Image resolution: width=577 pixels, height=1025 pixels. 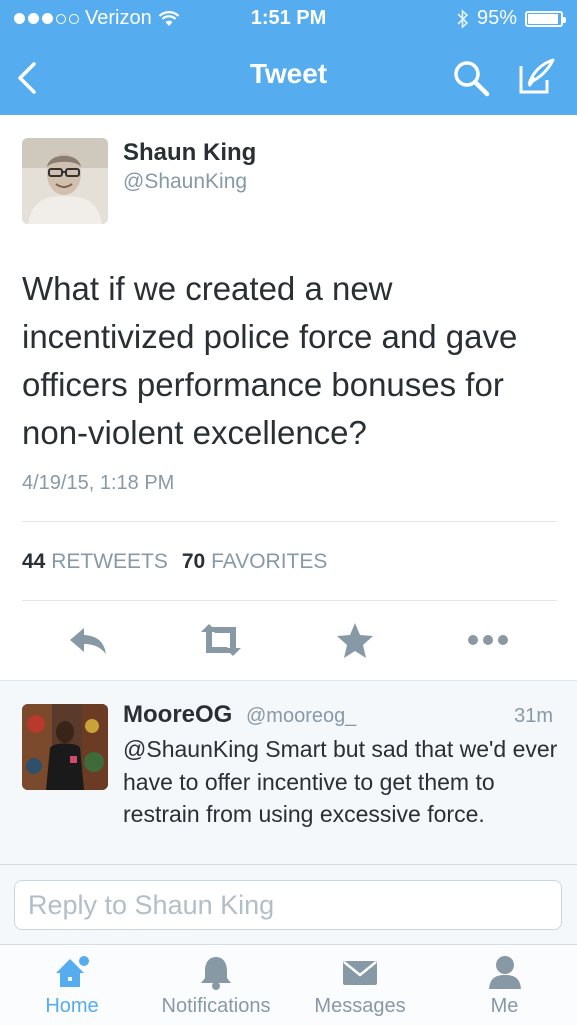 I want to click on battery-fill, so click(x=543, y=18).